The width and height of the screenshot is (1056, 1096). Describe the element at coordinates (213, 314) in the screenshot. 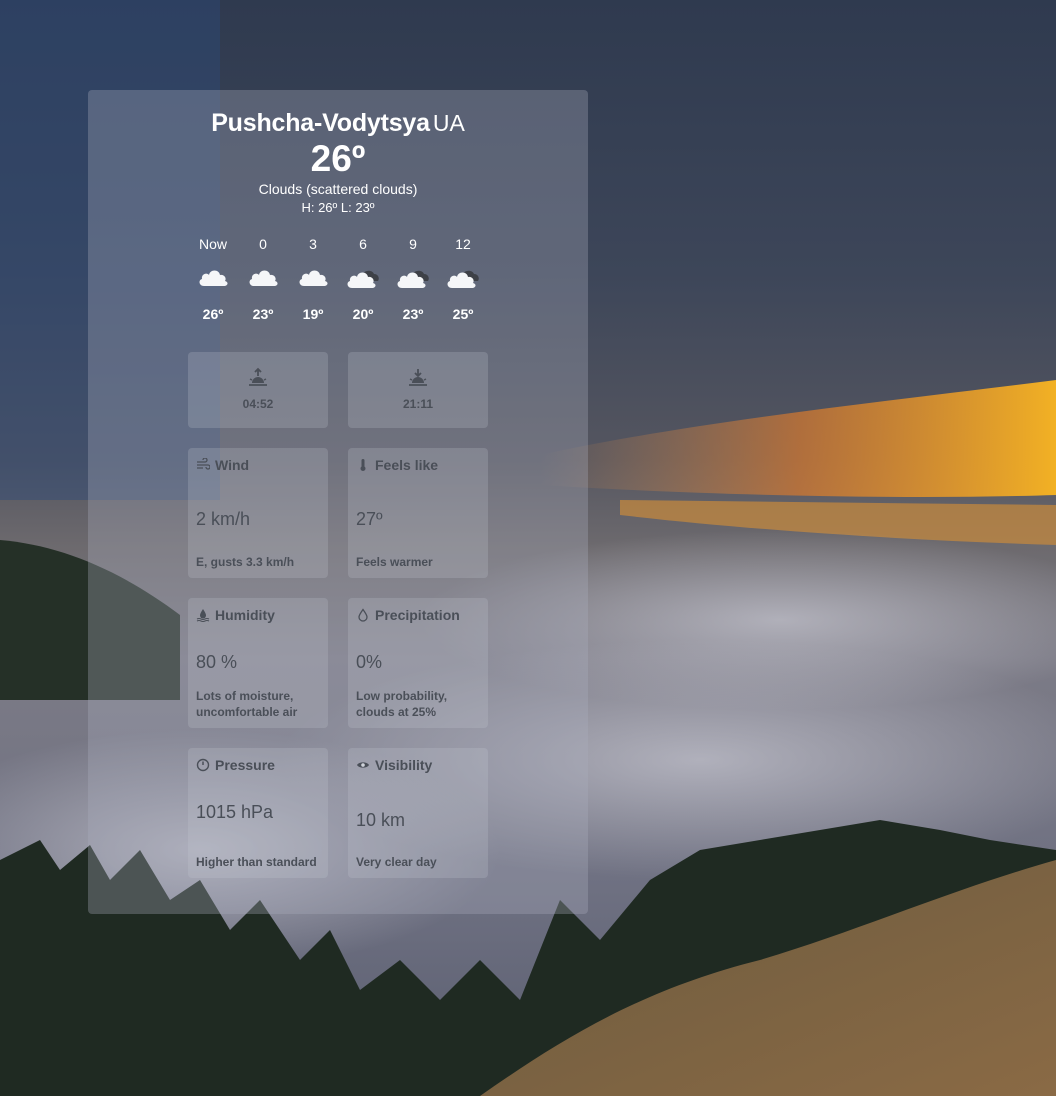

I see `hour-temp: 26º` at that location.